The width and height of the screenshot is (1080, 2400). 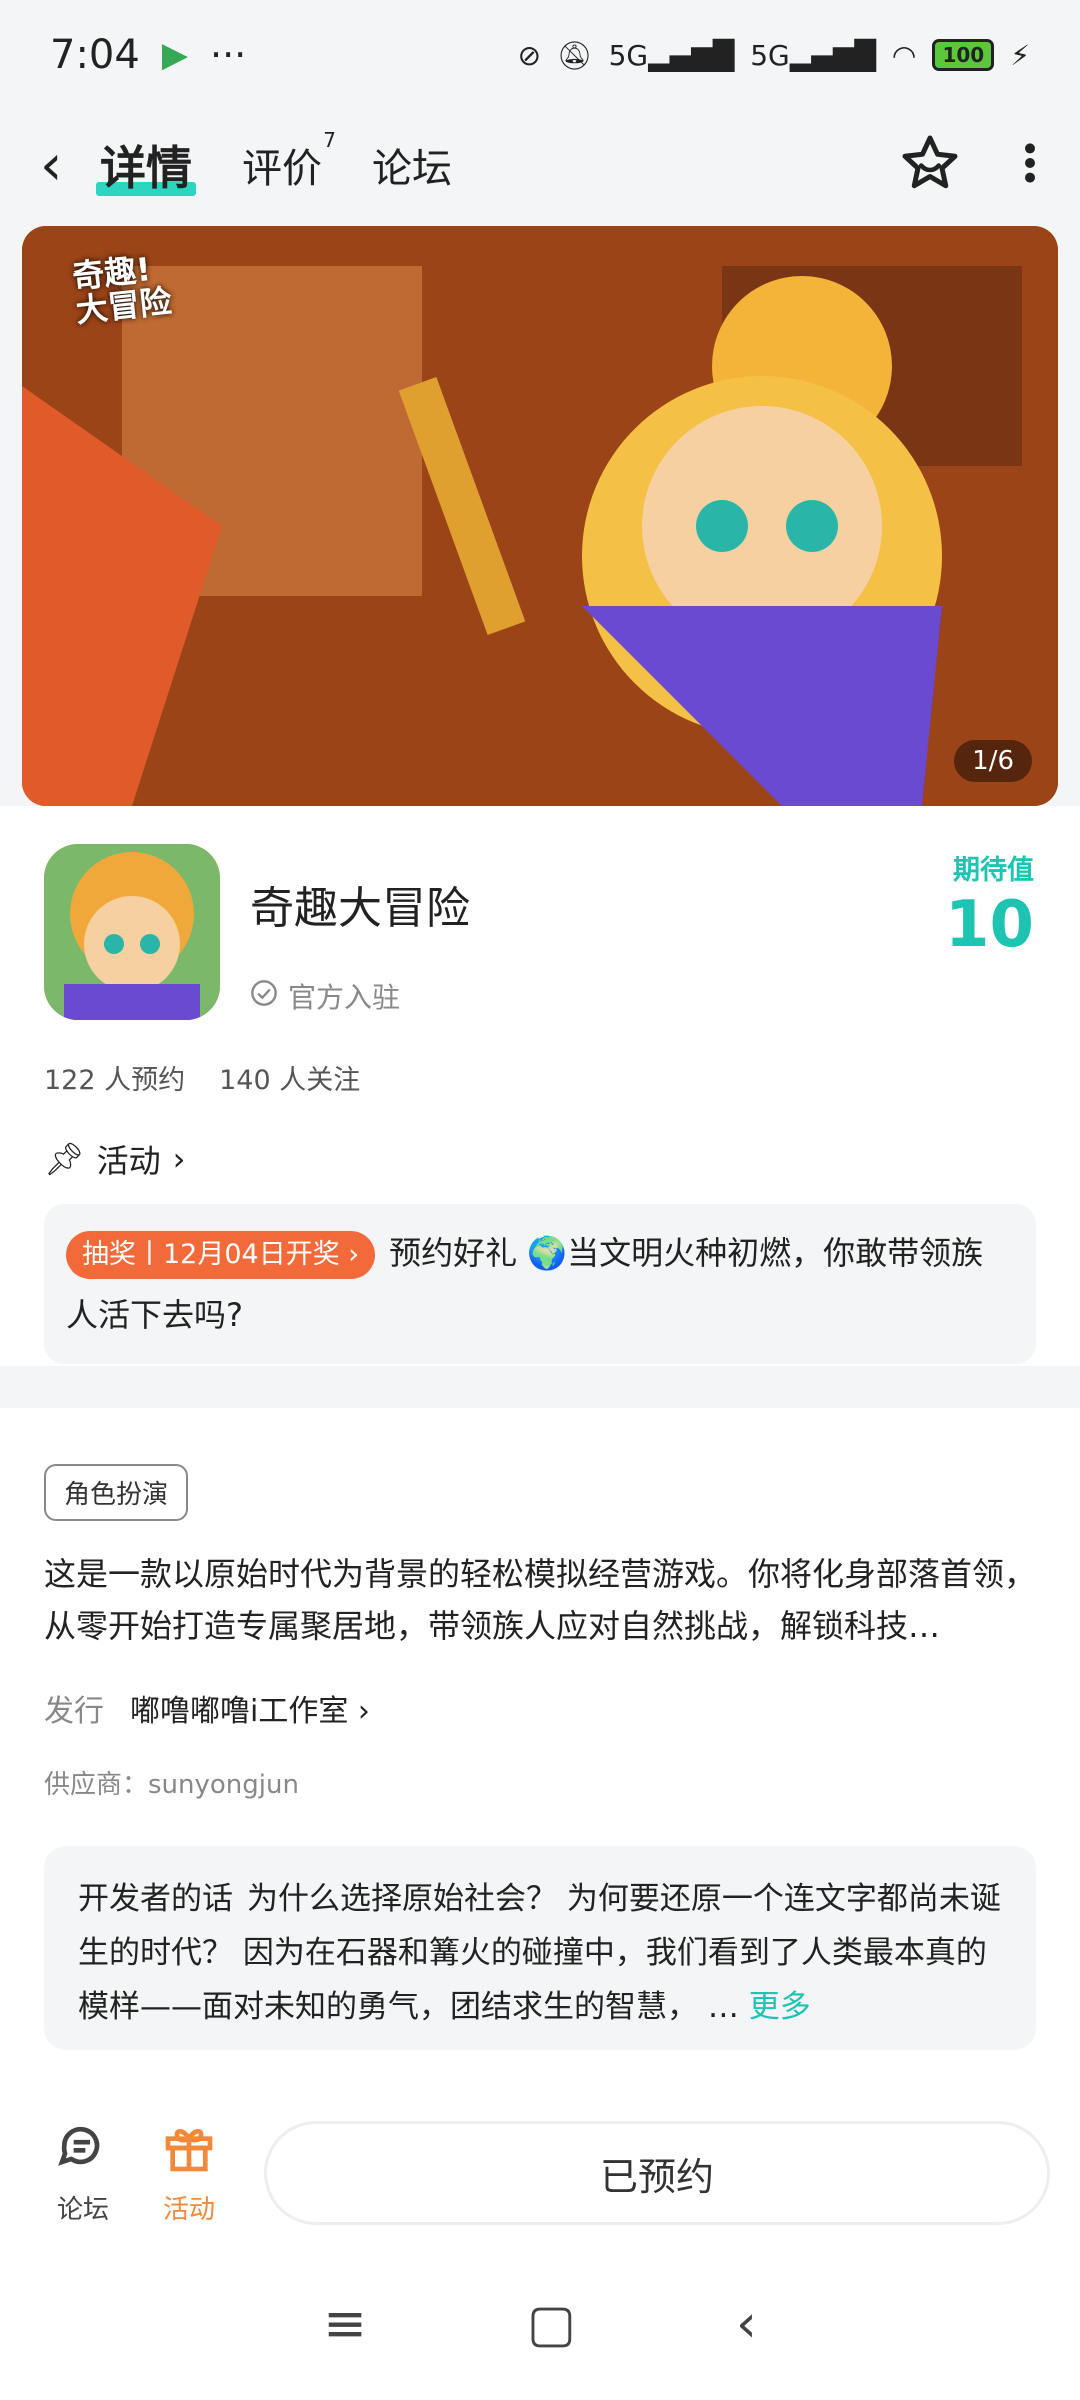 I want to click on expect-score: 期待值 10, so click(x=989, y=902).